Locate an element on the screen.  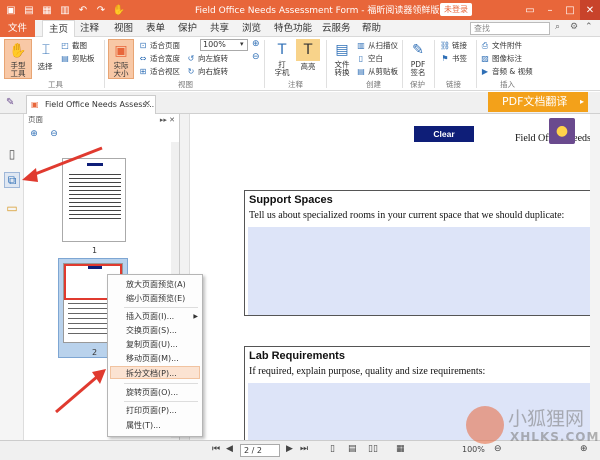
document-tab: ▣ Field Office Needs Assess... × is located at coordinates (91, 104).